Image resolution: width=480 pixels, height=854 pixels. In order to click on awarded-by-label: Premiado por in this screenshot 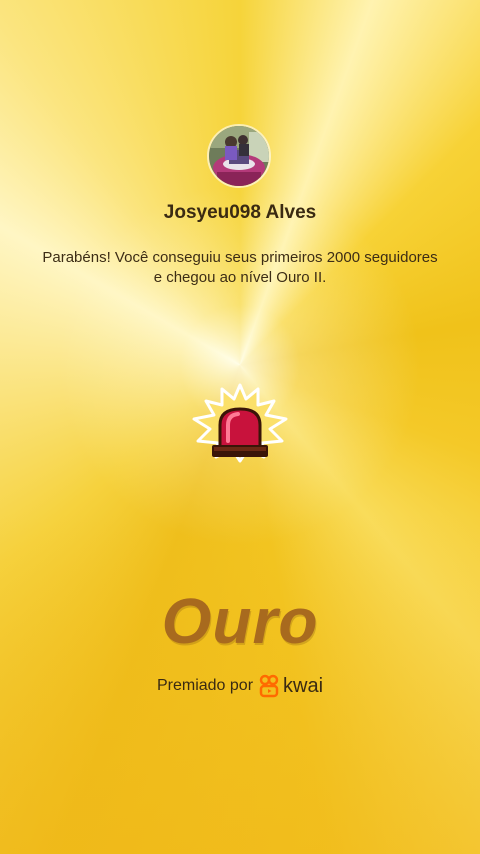, I will do `click(205, 685)`.